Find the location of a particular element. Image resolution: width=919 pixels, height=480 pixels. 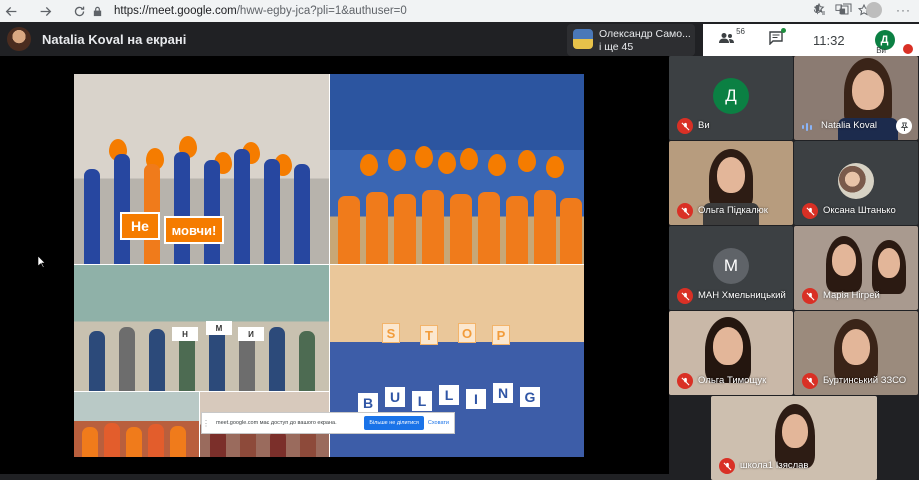

back-icon is located at coordinates (11, 11).